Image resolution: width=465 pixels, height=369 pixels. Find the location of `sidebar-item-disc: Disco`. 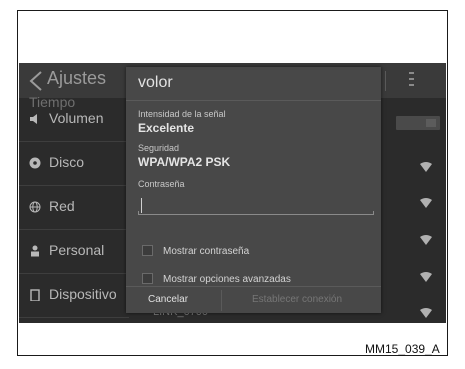

sidebar-item-disc: Disco is located at coordinates (74, 164).